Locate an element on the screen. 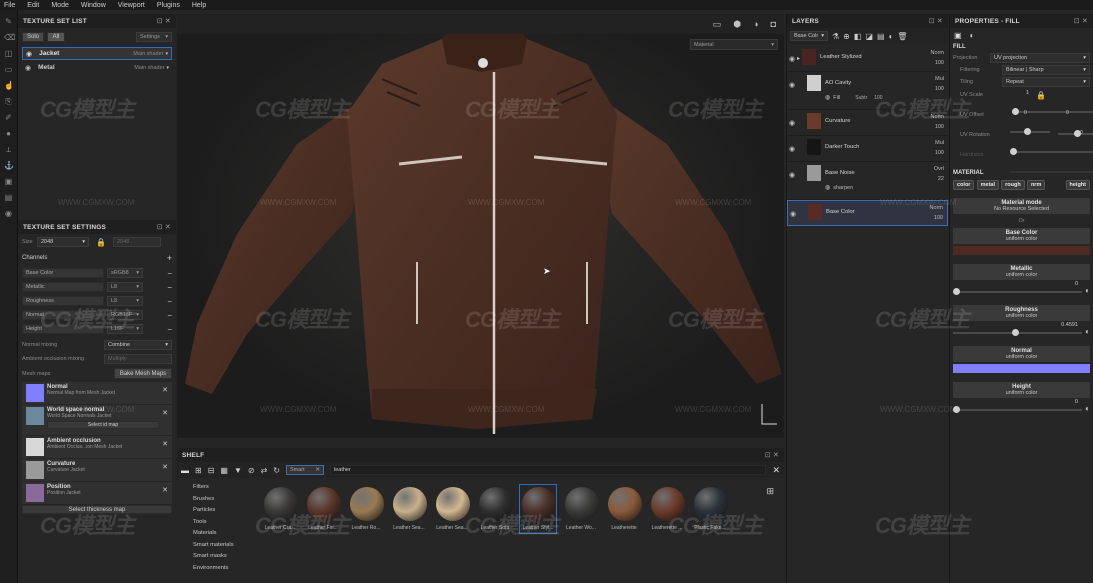  channel-format-select: RGB16F ▾ is located at coordinates (125, 315).